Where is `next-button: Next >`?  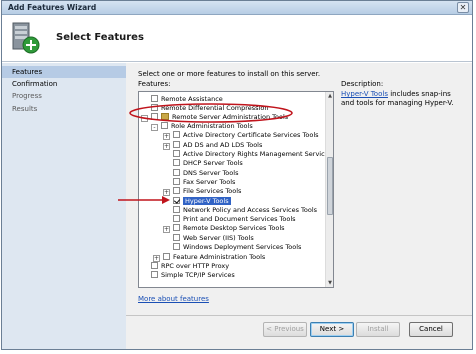
next-button: Next > is located at coordinates (332, 329).